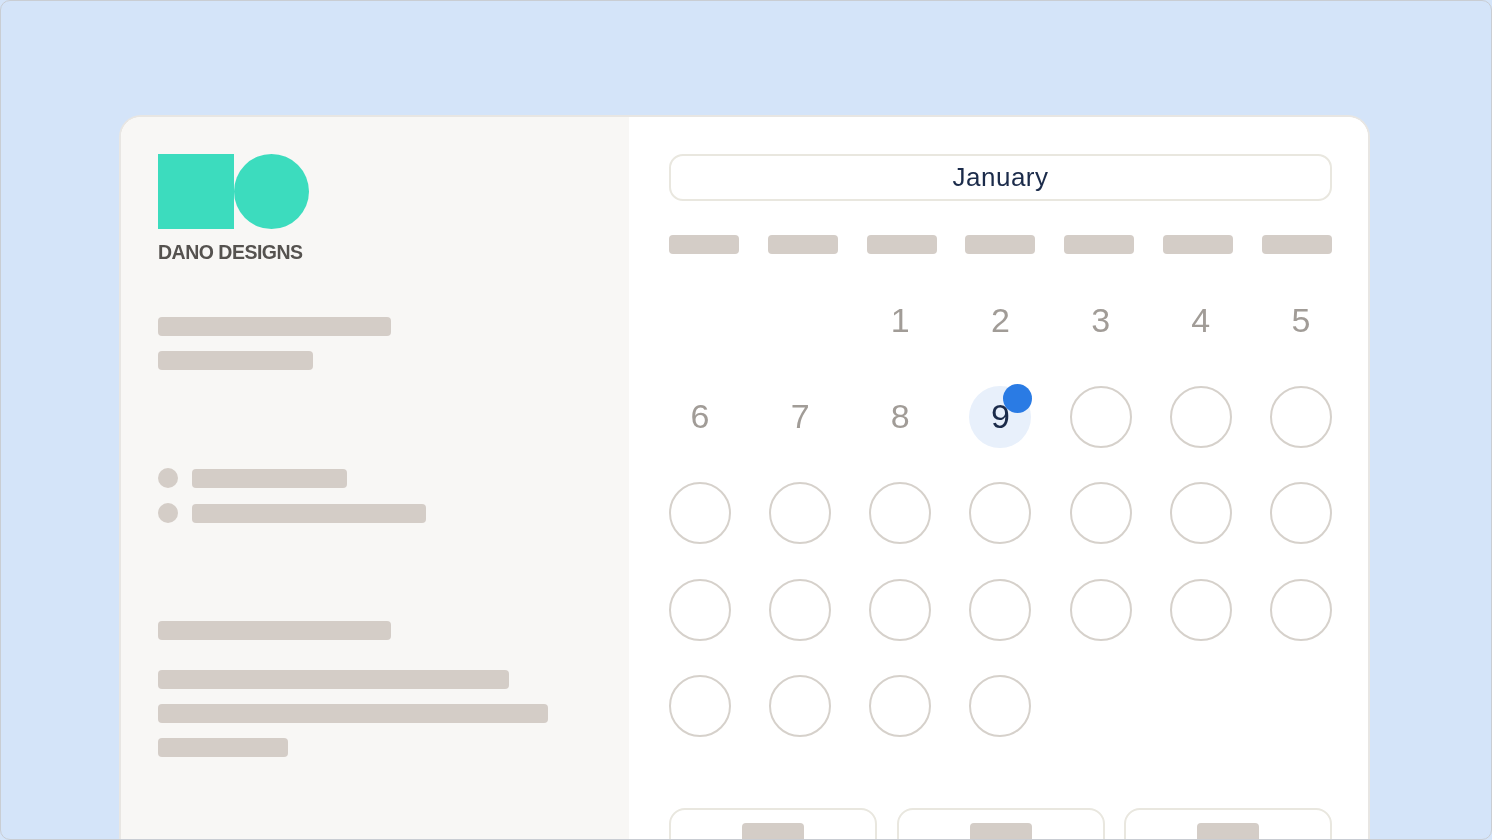 The image size is (1492, 840). I want to click on day-number: 2, so click(1000, 320).